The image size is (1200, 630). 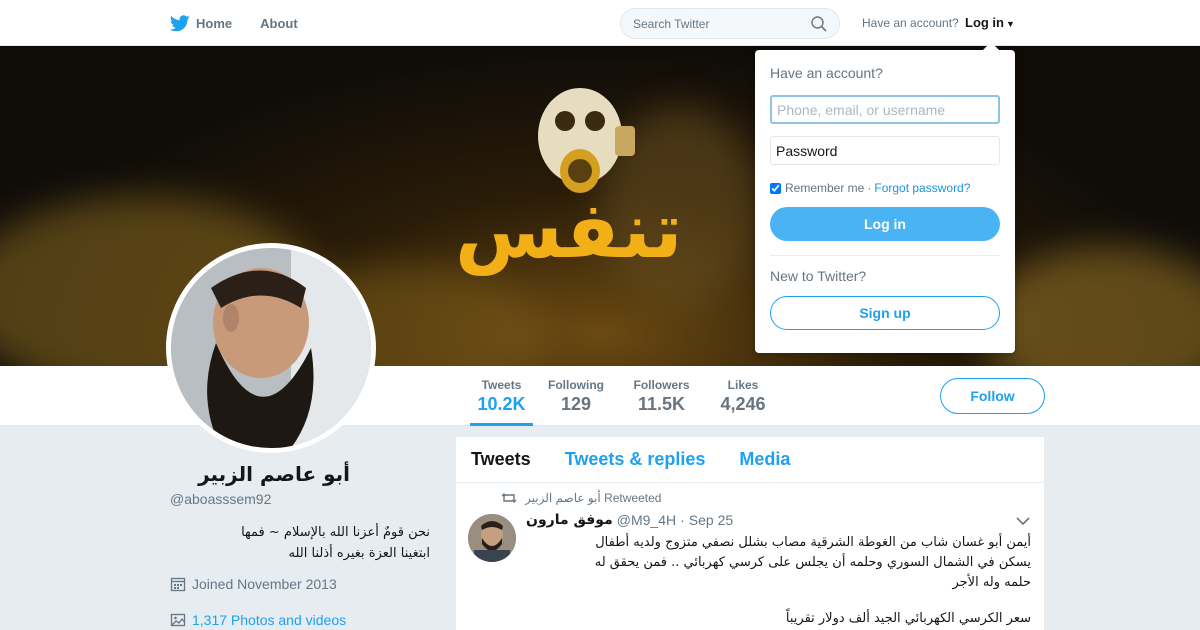 I want to click on search-input: Search Twitter, so click(x=730, y=23).